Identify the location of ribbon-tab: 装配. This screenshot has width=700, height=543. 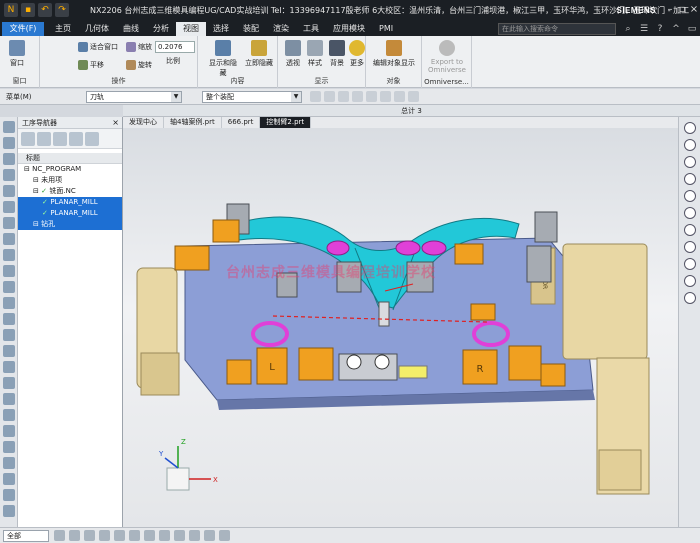
(251, 29).